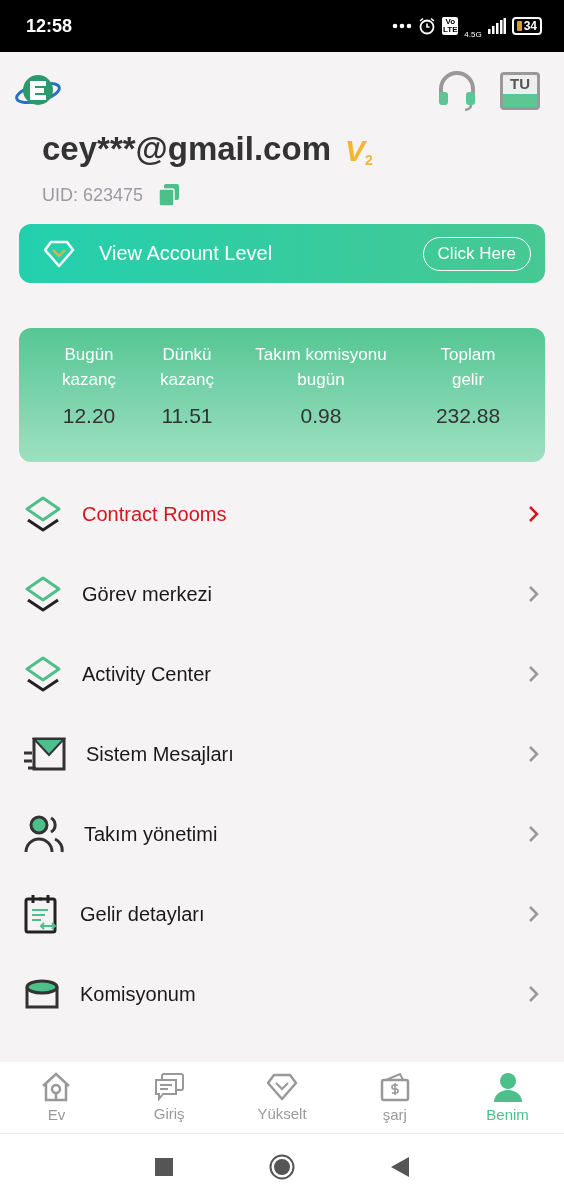 The width and height of the screenshot is (564, 1200). I want to click on nav-tab: Giriş, so click(169, 1097).